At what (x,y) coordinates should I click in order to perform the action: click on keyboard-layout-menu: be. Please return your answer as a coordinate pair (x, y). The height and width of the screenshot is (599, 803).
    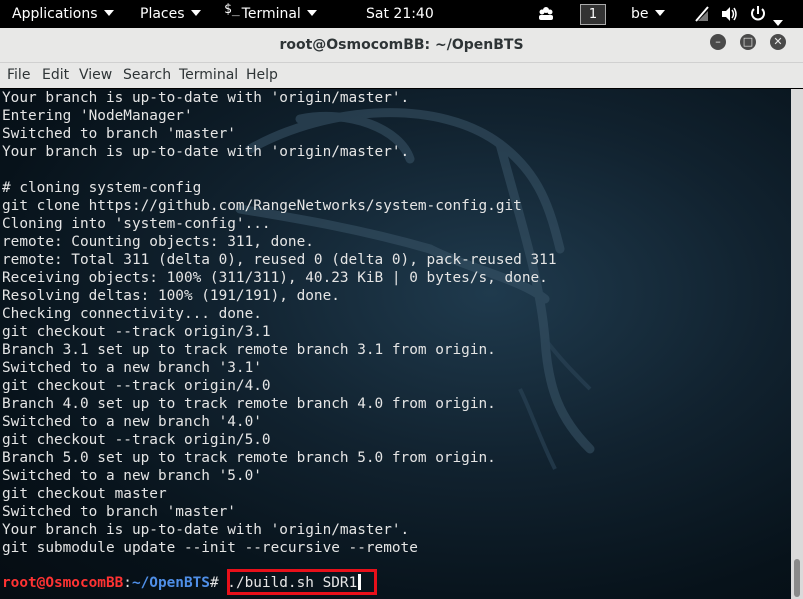
    Looking at the image, I should click on (648, 14).